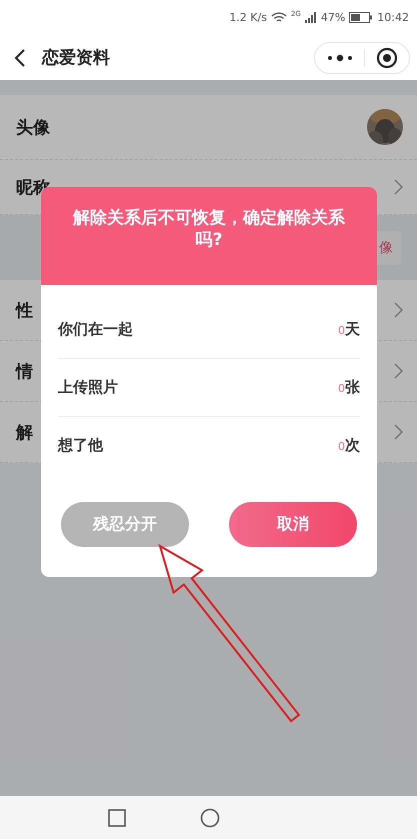 This screenshot has height=839, width=417. What do you see at coordinates (24, 433) in the screenshot?
I see `row-label: 解` at bounding box center [24, 433].